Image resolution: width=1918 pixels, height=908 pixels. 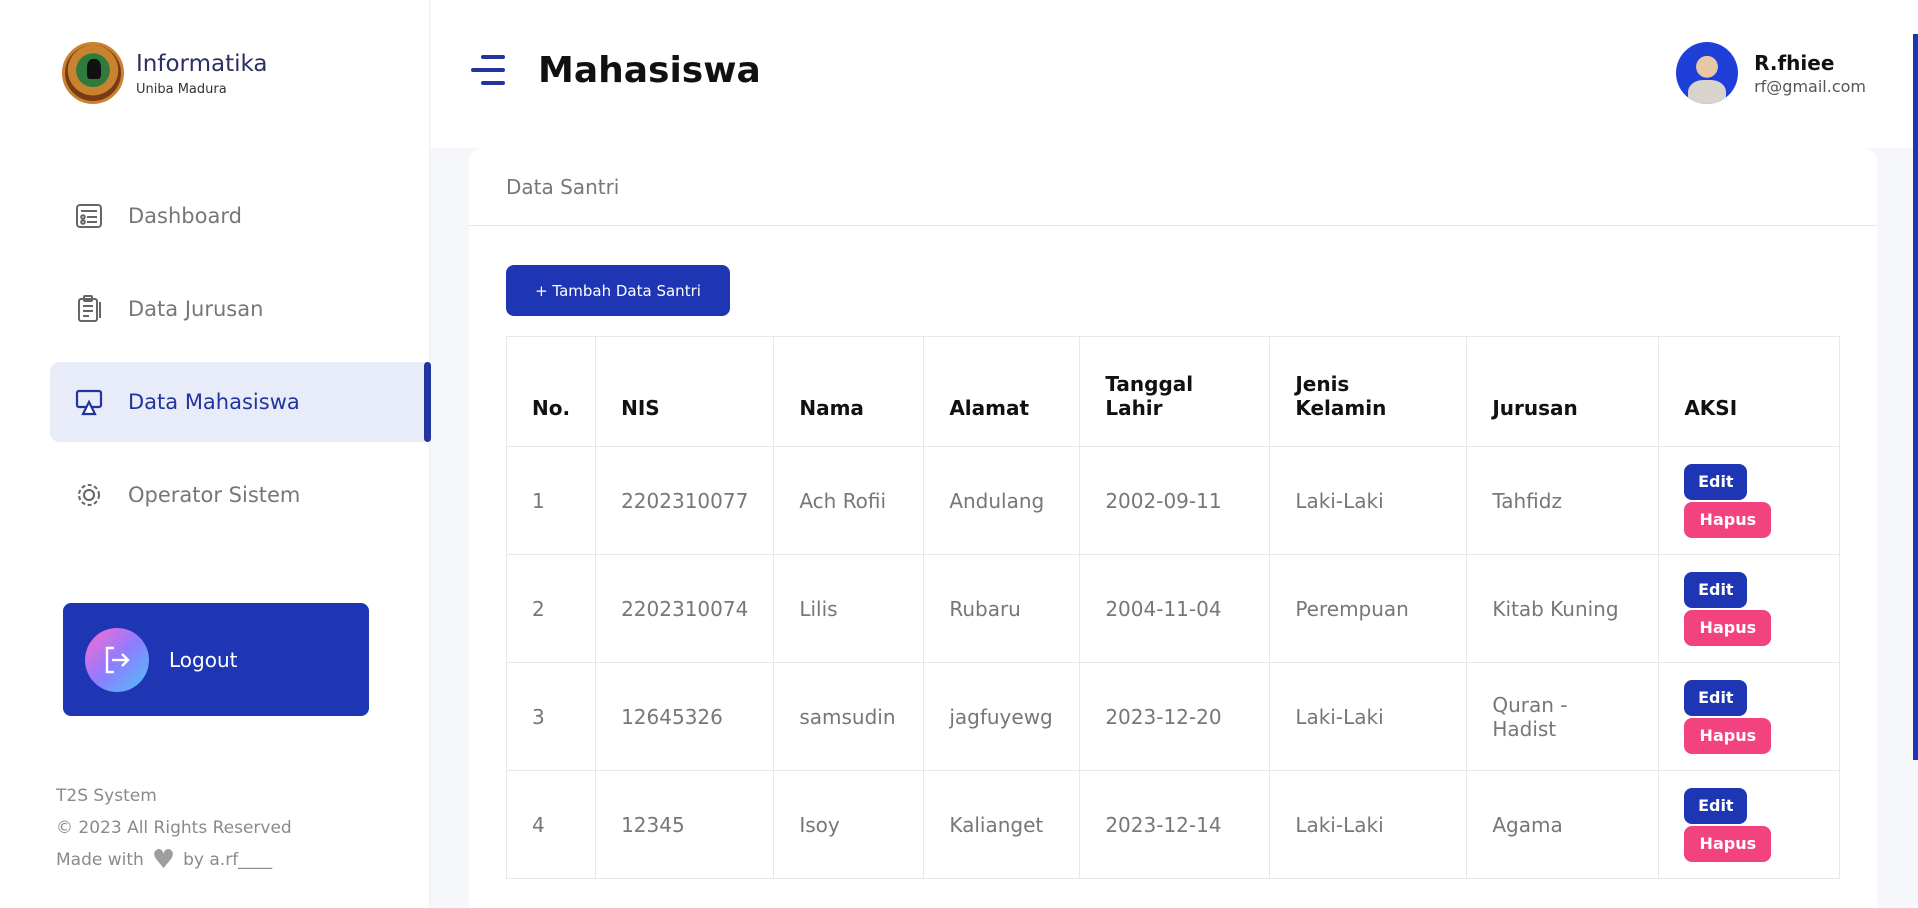 I want to click on column-header-no: No., so click(x=551, y=391).